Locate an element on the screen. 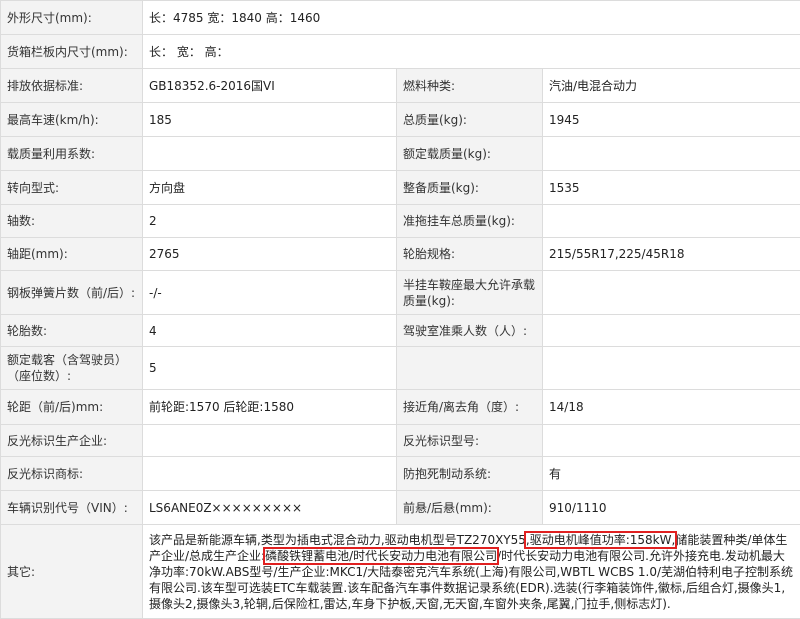 The width and height of the screenshot is (800, 619). spec-row: 货箱栏板内尺寸(mm):长： 宽： 高： is located at coordinates (400, 52).